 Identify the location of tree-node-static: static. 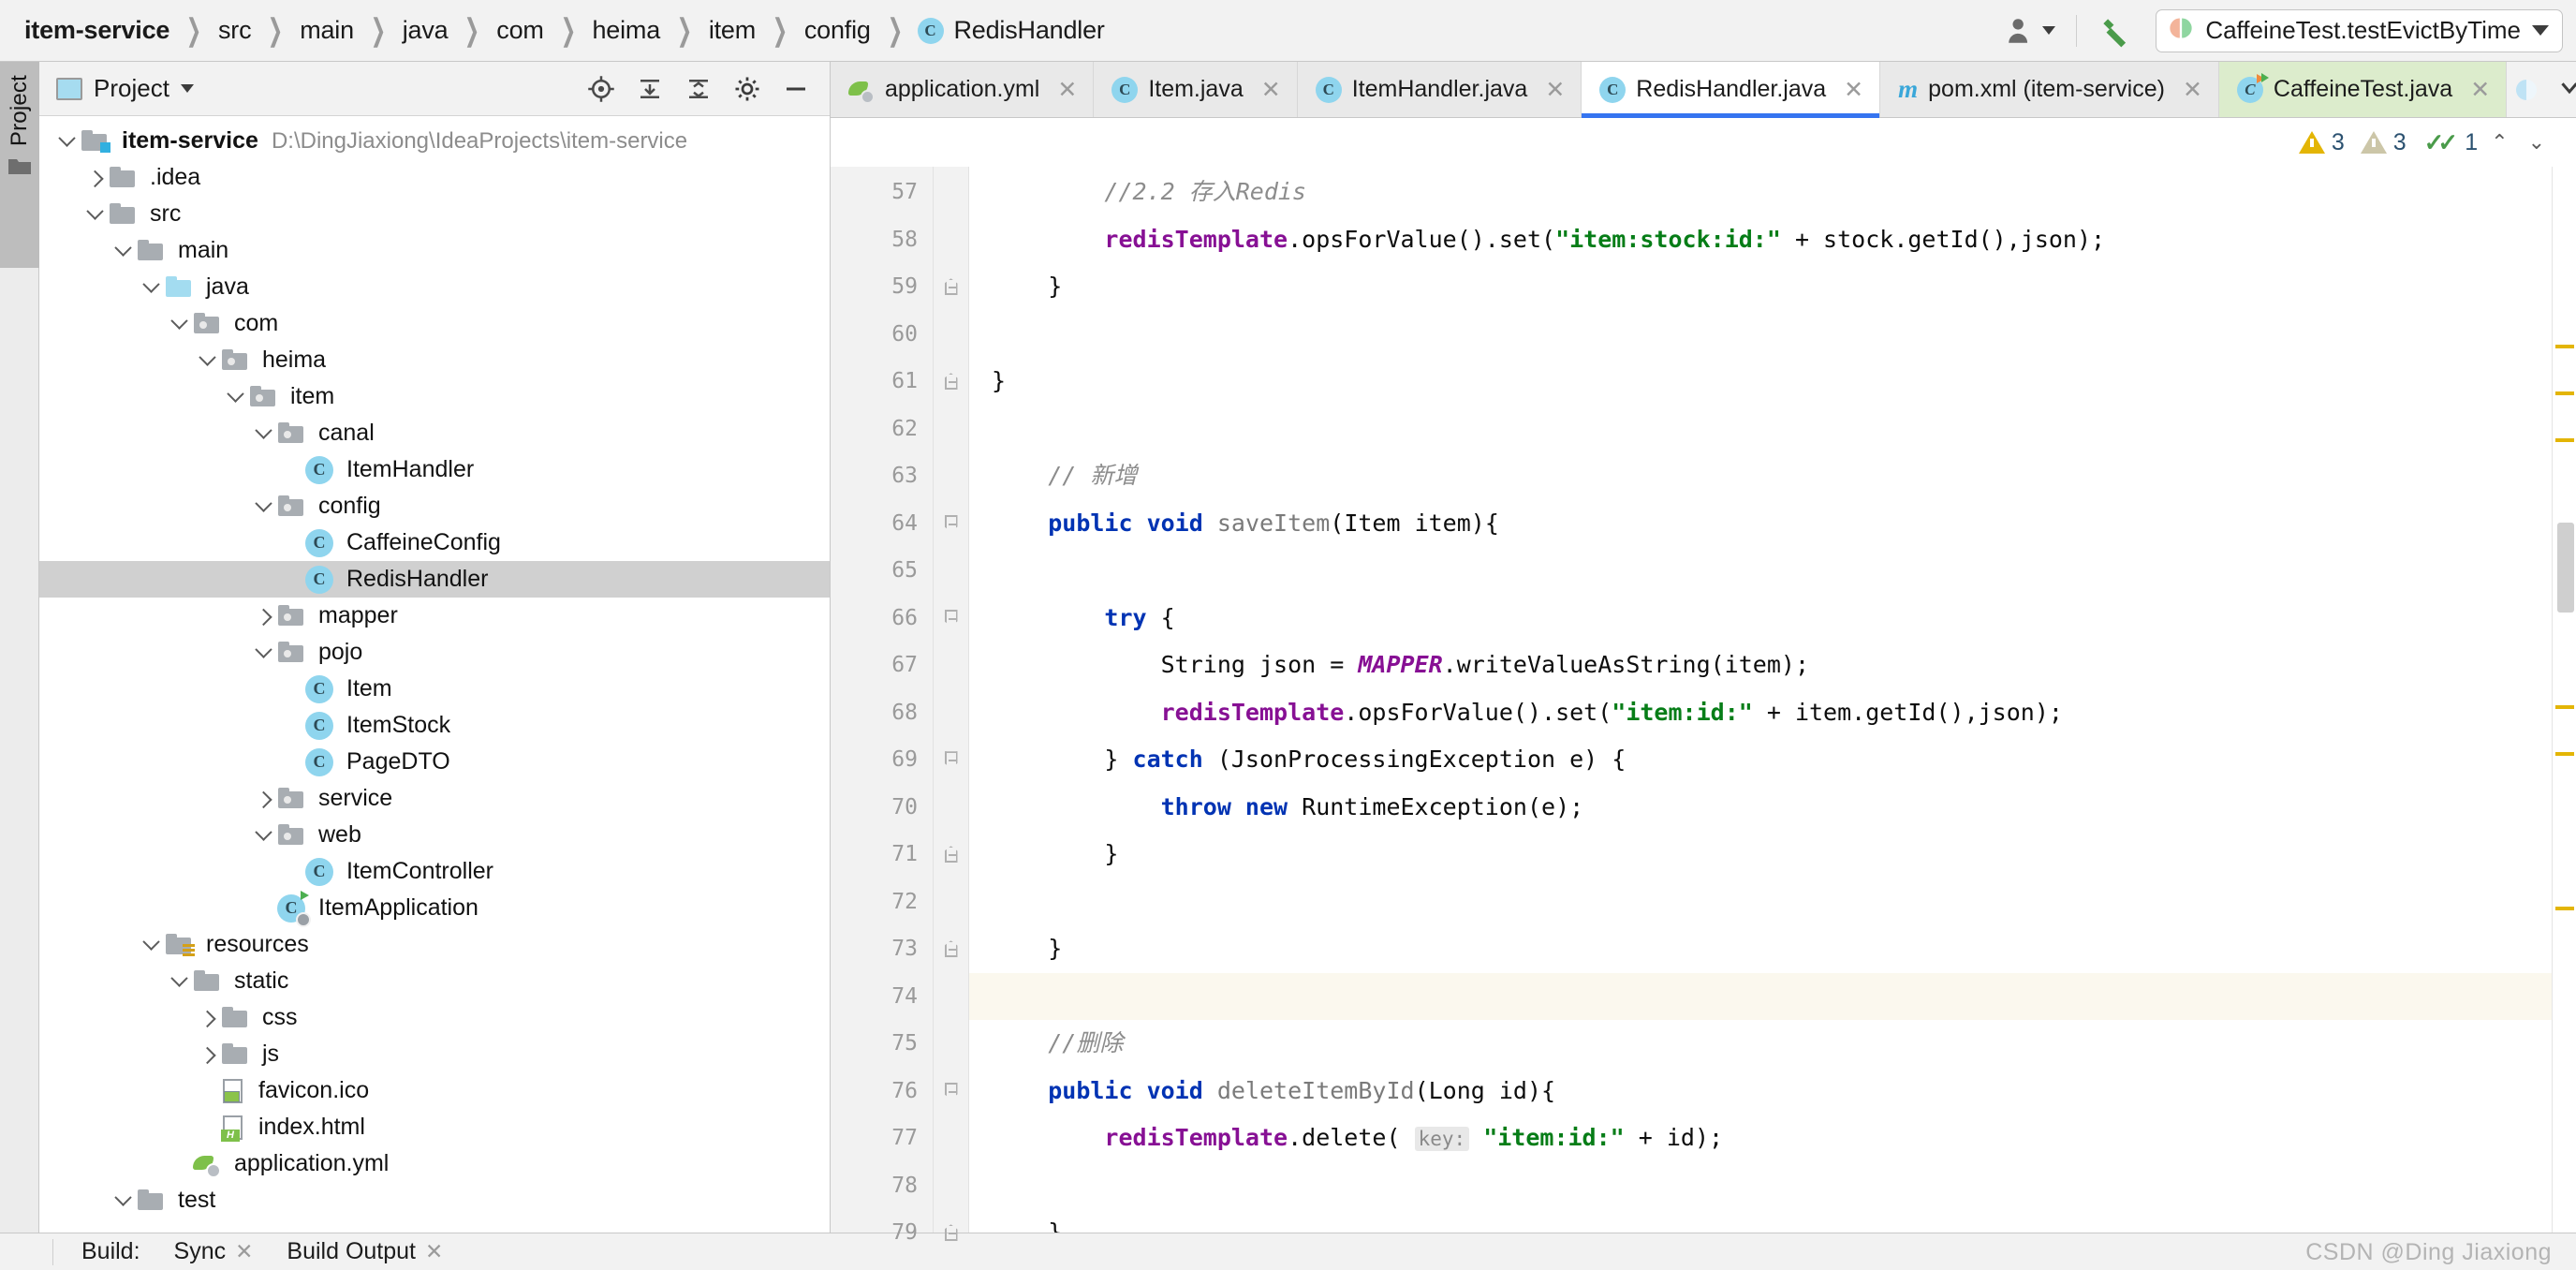
(434, 981).